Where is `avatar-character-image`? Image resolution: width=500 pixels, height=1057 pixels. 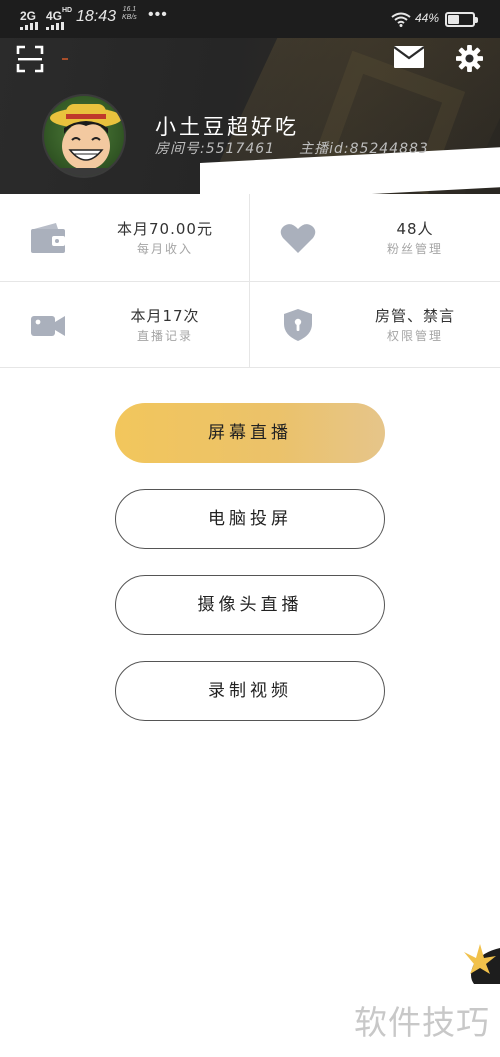 avatar-character-image is located at coordinates (86, 140).